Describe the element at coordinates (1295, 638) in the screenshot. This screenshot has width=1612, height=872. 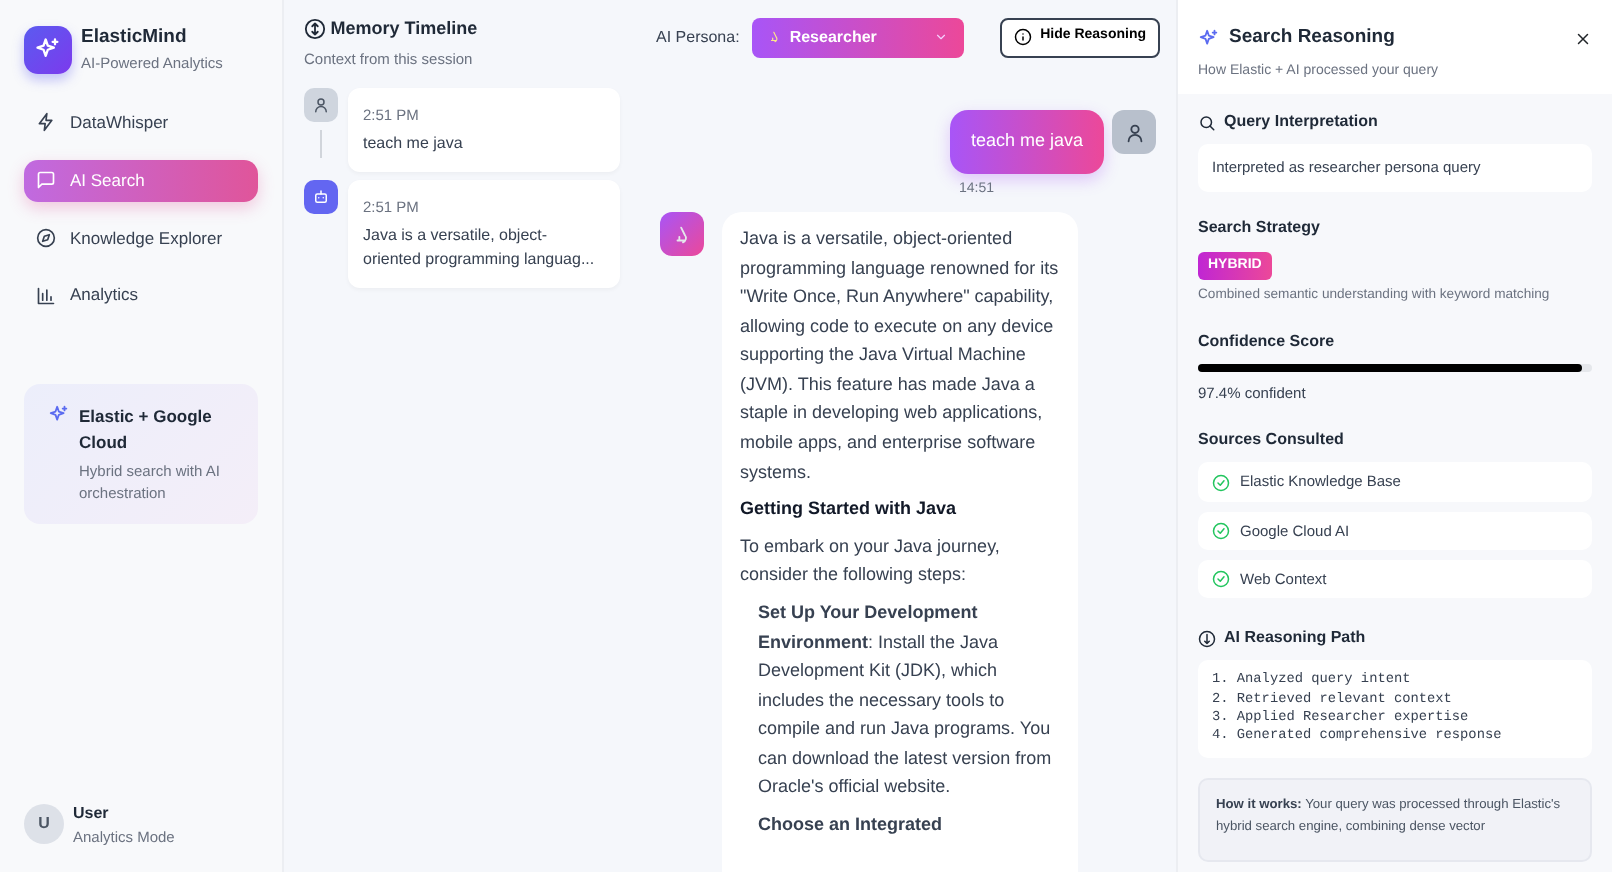
I see `section-title: AI Reasoning Path` at that location.